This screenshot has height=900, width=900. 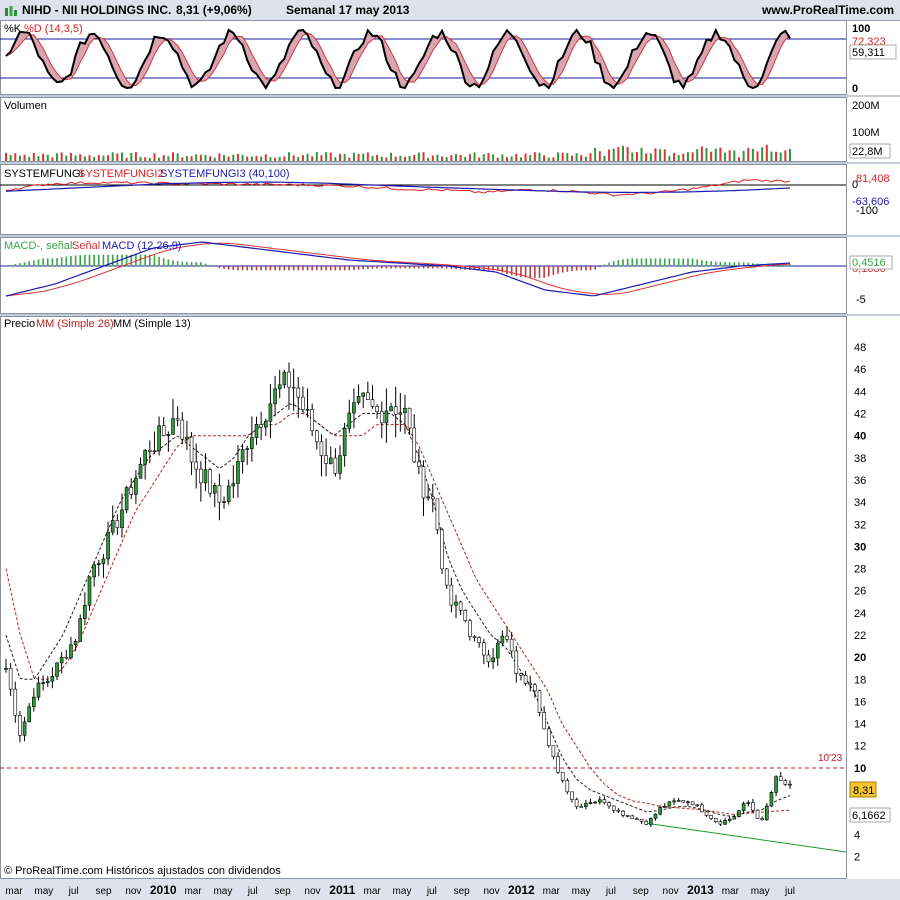 I want to click on price-label: Precio, so click(x=19, y=324).